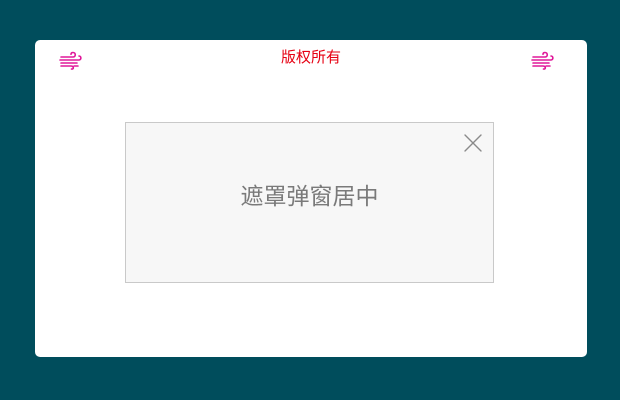 The width and height of the screenshot is (620, 400). Describe the element at coordinates (542, 59) in the screenshot. I see `wind-icon` at that location.